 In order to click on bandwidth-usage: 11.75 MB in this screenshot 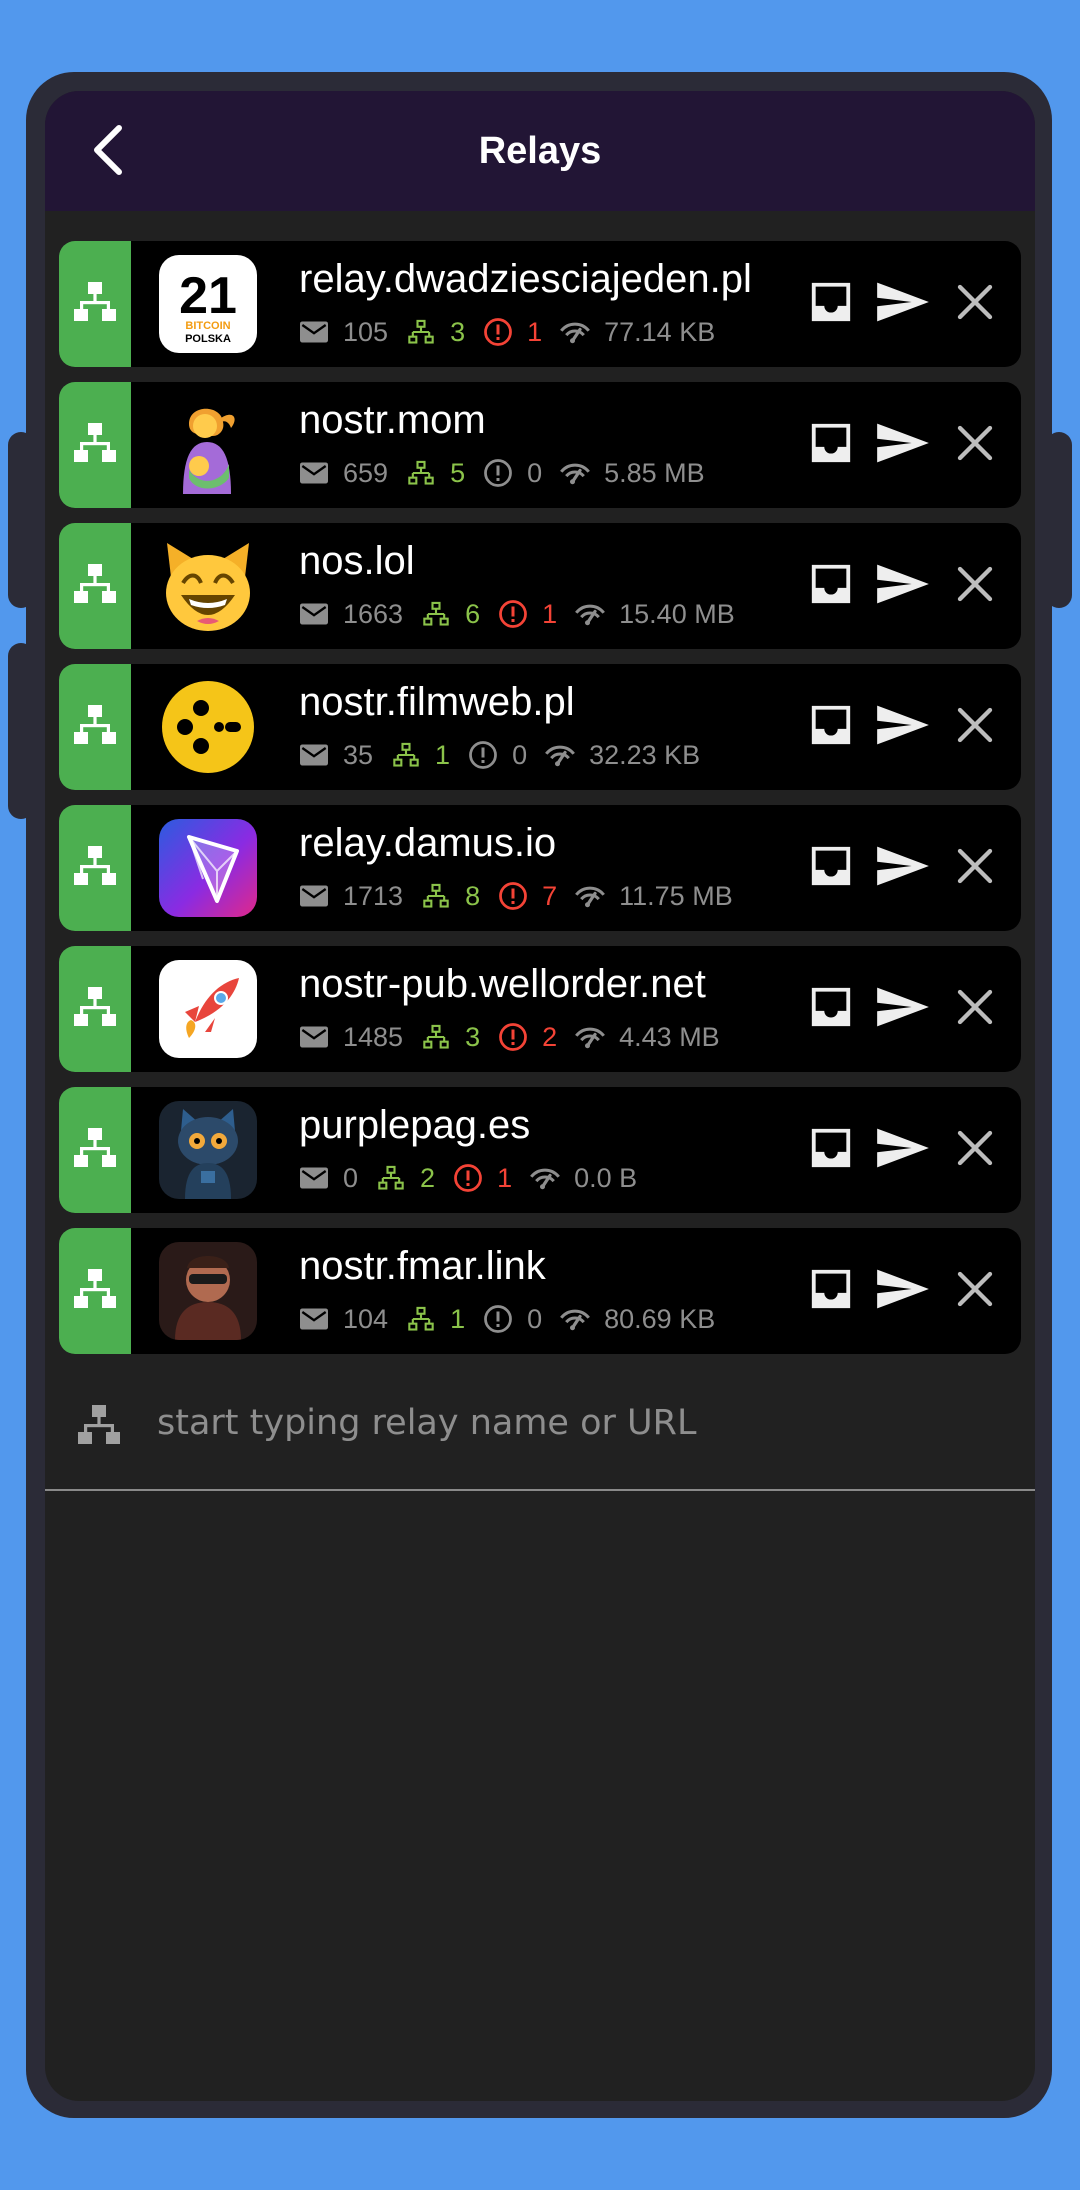, I will do `click(676, 895)`.